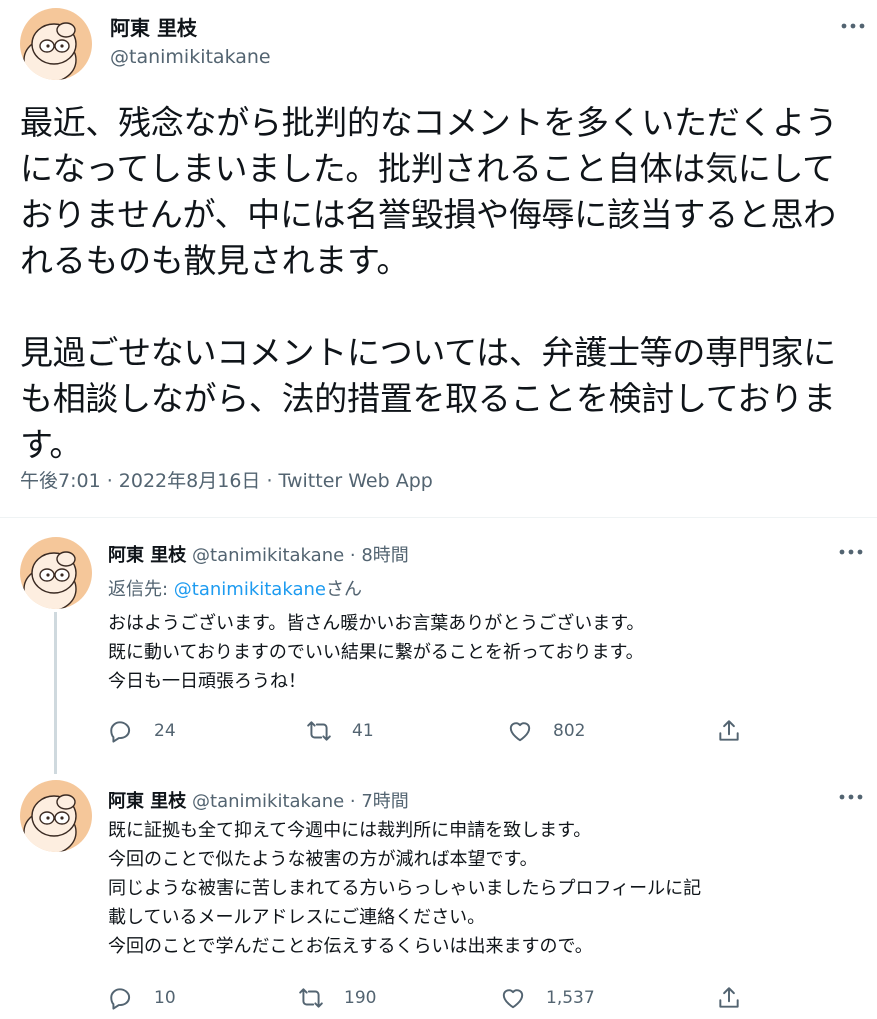 This screenshot has width=877, height=1019. What do you see at coordinates (323, 859) in the screenshot?
I see `reply-line: 今回のことで似たような被害の方が減れば本望です。` at bounding box center [323, 859].